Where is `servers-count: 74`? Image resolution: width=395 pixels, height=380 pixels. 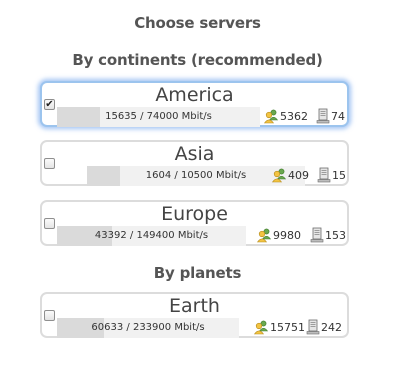
servers-count: 74 is located at coordinates (338, 116).